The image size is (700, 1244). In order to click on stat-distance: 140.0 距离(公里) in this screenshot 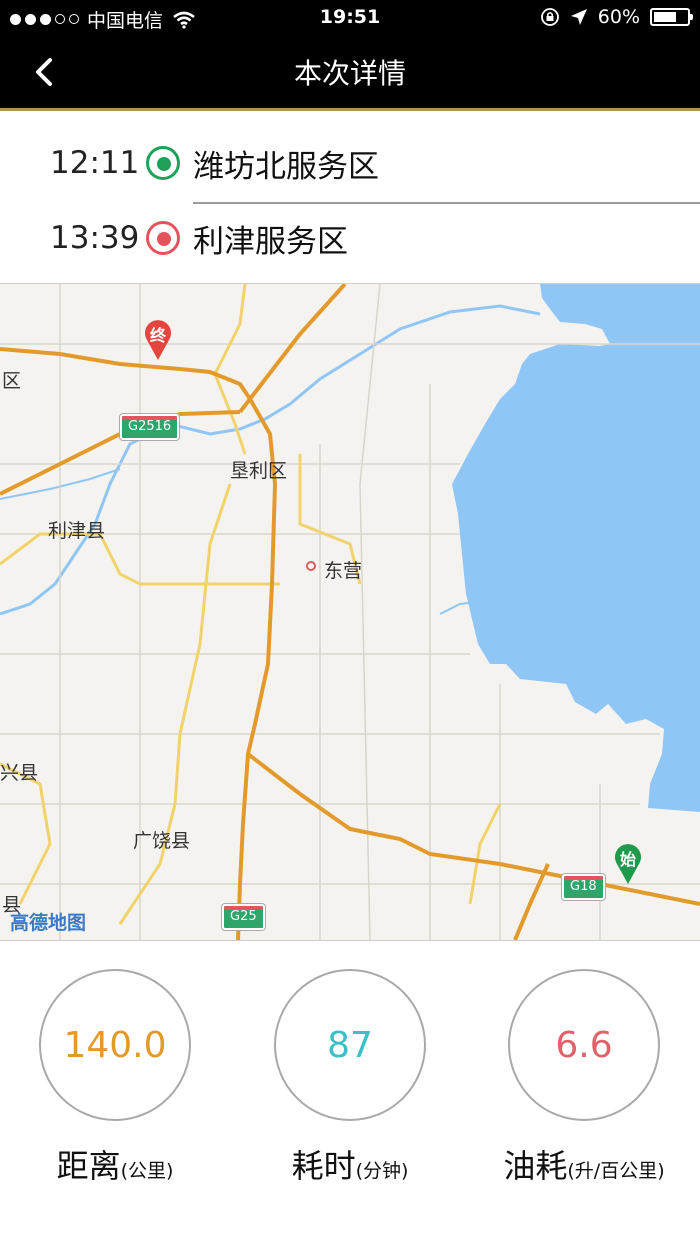, I will do `click(117, 1078)`.